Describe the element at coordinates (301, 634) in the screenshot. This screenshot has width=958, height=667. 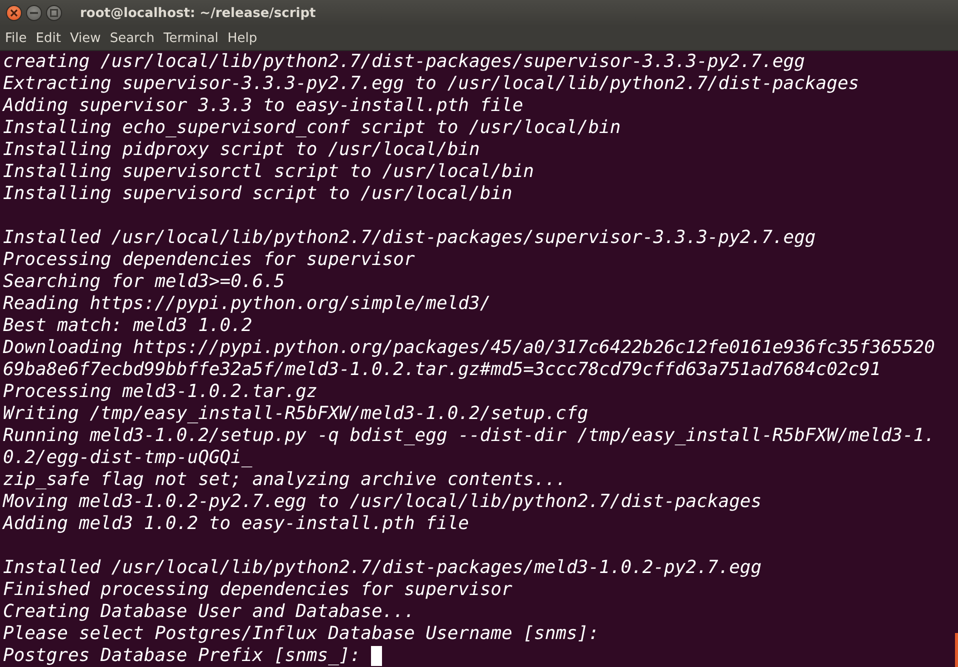
I see `terminal-line: Please select Postgres/Influx Database Username [snms]:` at that location.